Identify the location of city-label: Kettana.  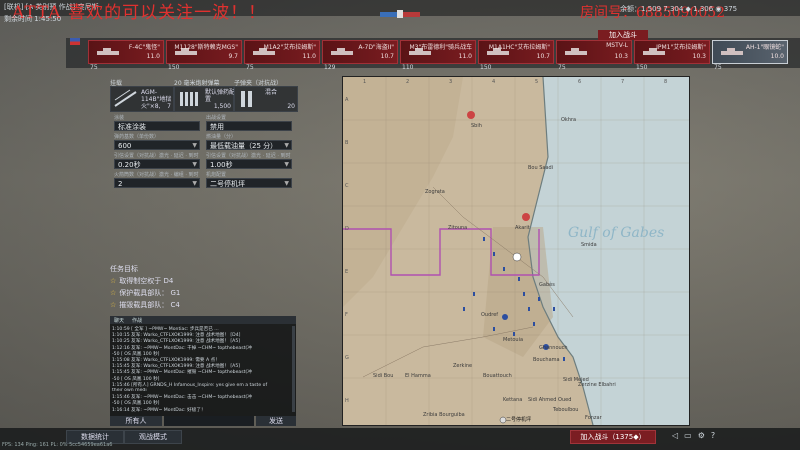
(513, 400).